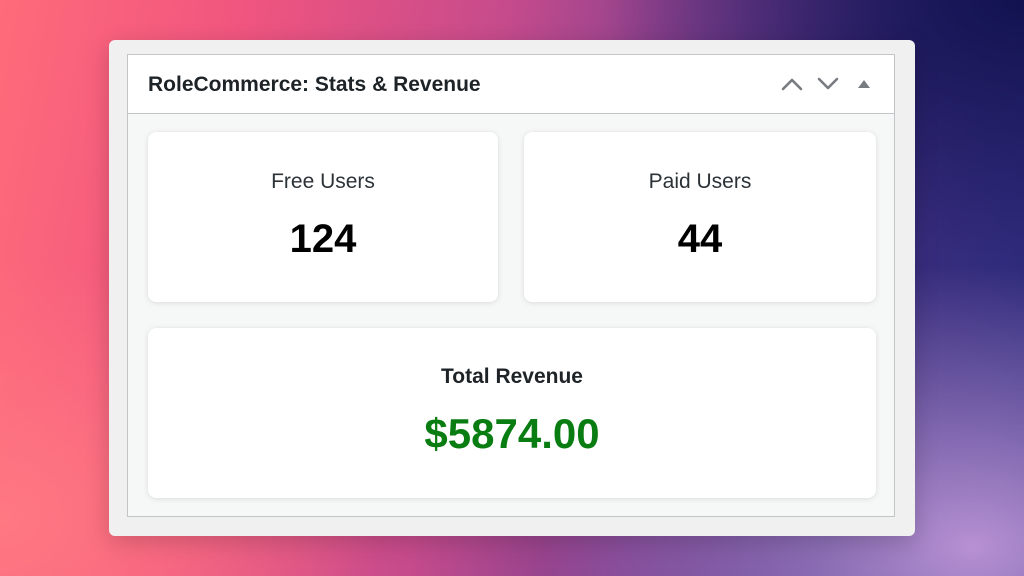 The image size is (1024, 576). What do you see at coordinates (314, 84) in the screenshot?
I see `widget-title: RoleCommerce: Stats & Revenue` at bounding box center [314, 84].